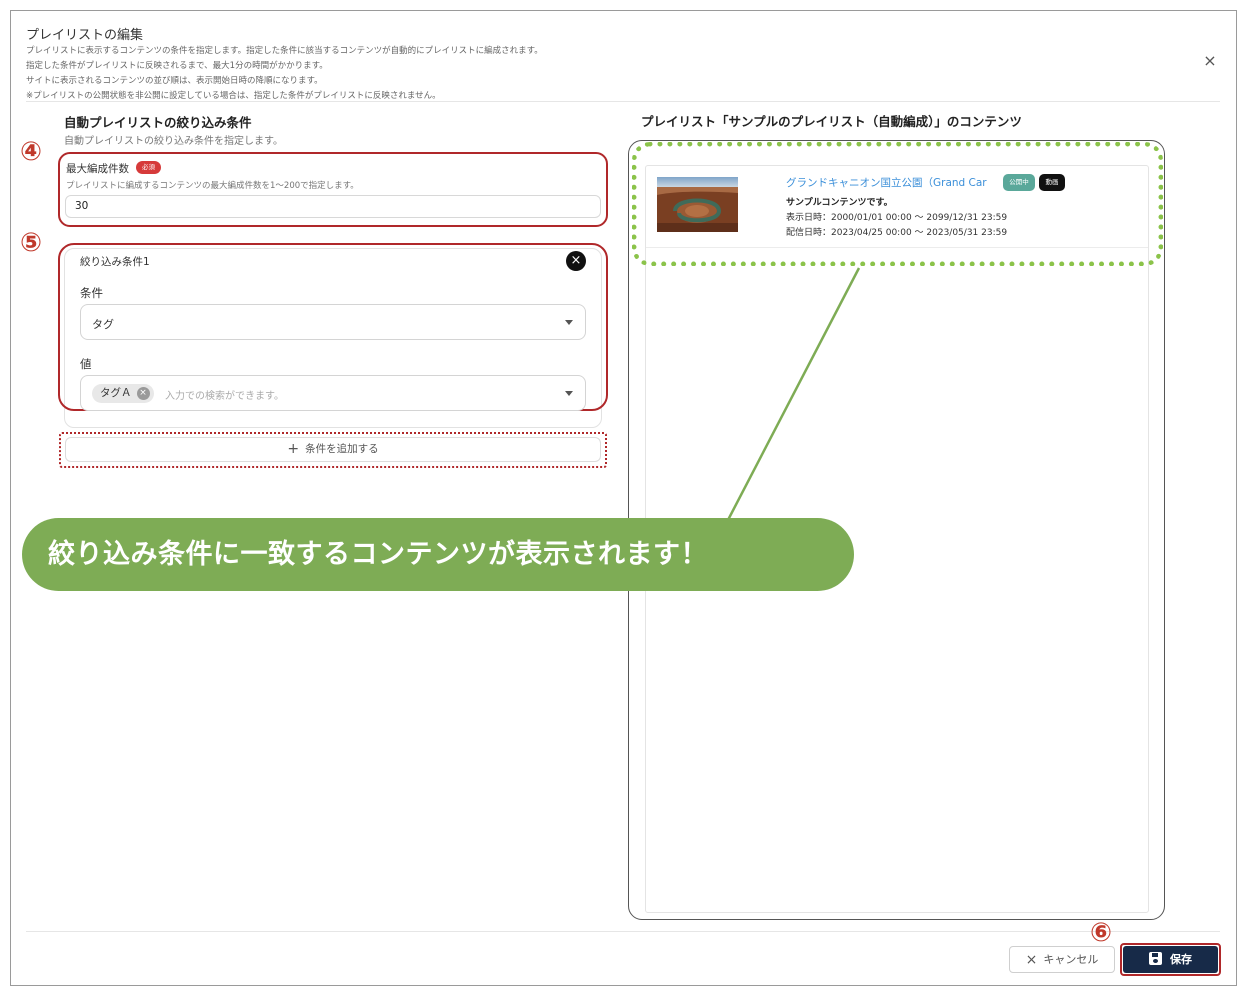 This screenshot has height=998, width=1246. What do you see at coordinates (793, 394) in the screenshot?
I see `connector-line` at bounding box center [793, 394].